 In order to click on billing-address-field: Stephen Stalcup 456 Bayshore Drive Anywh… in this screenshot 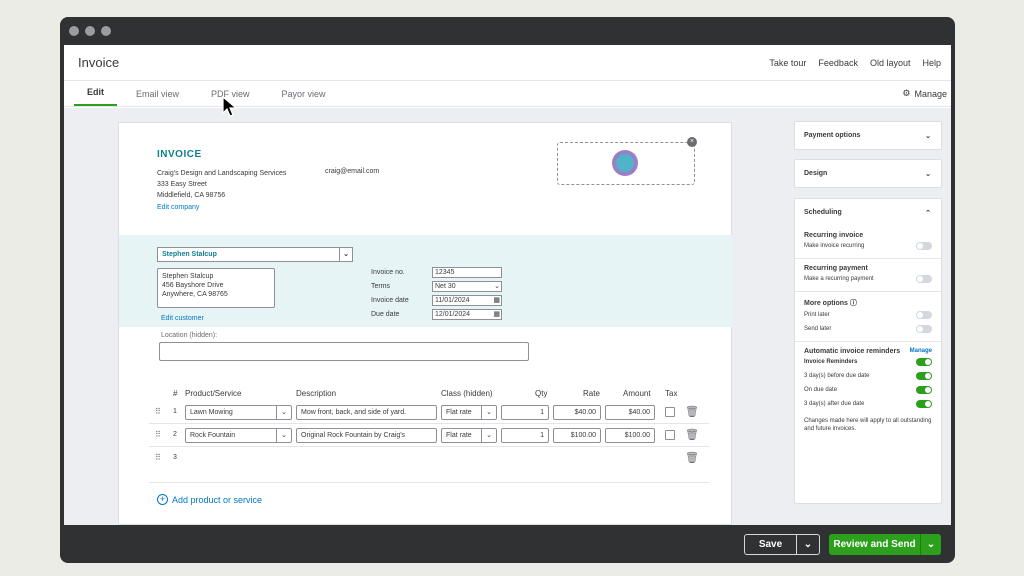, I will do `click(216, 288)`.